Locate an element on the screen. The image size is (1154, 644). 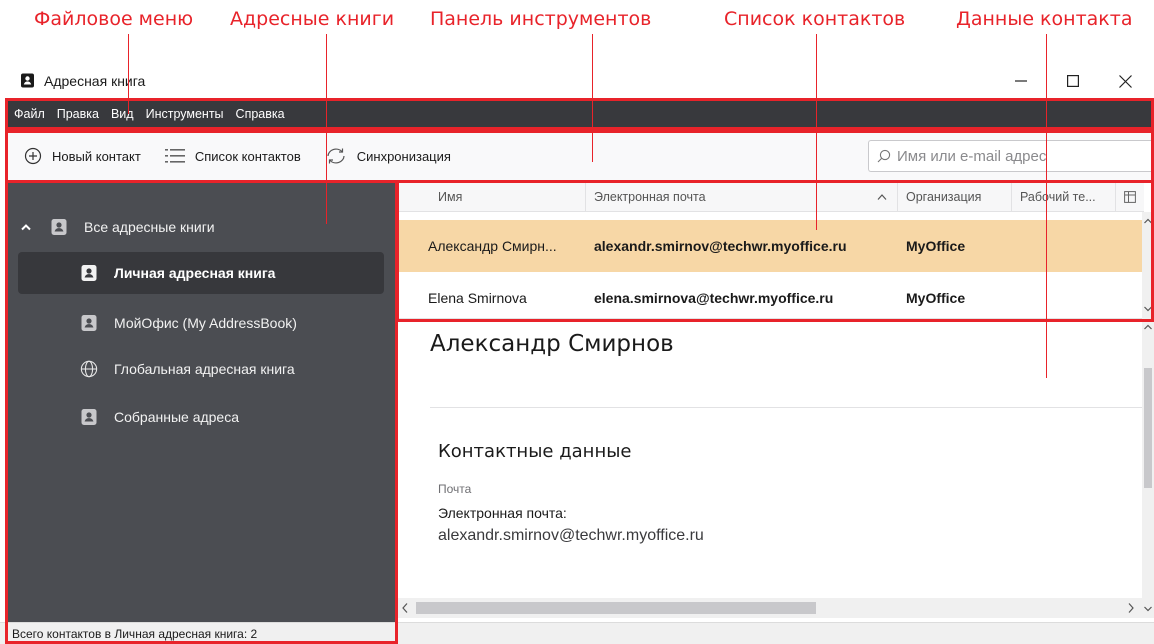
new-contact-button: Новый контакт is located at coordinates (82, 156).